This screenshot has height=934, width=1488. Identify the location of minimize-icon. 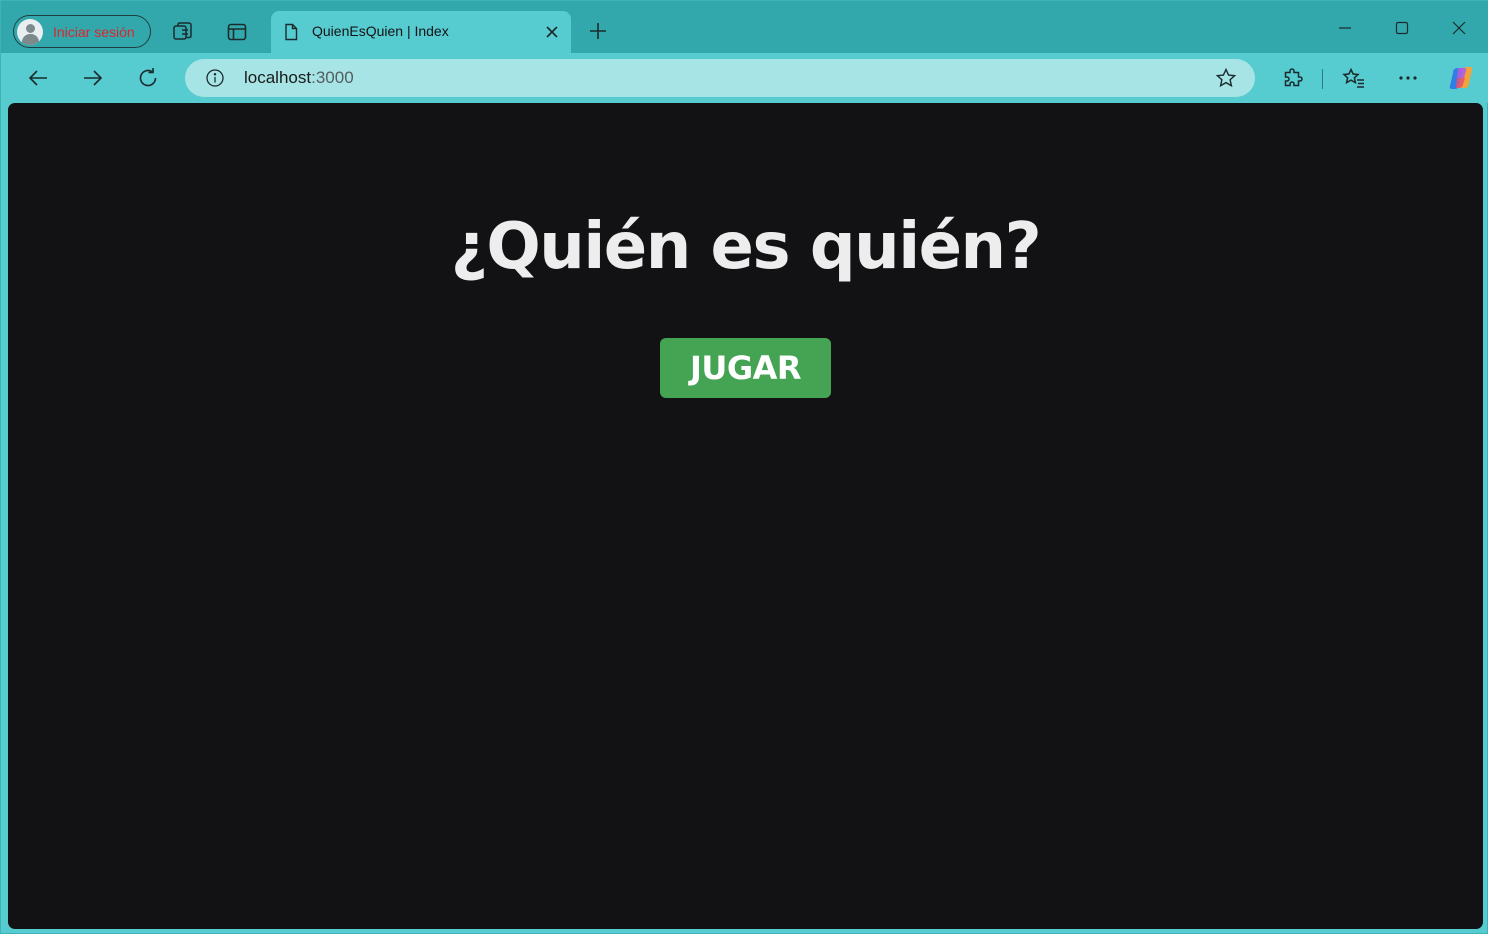
(1345, 28).